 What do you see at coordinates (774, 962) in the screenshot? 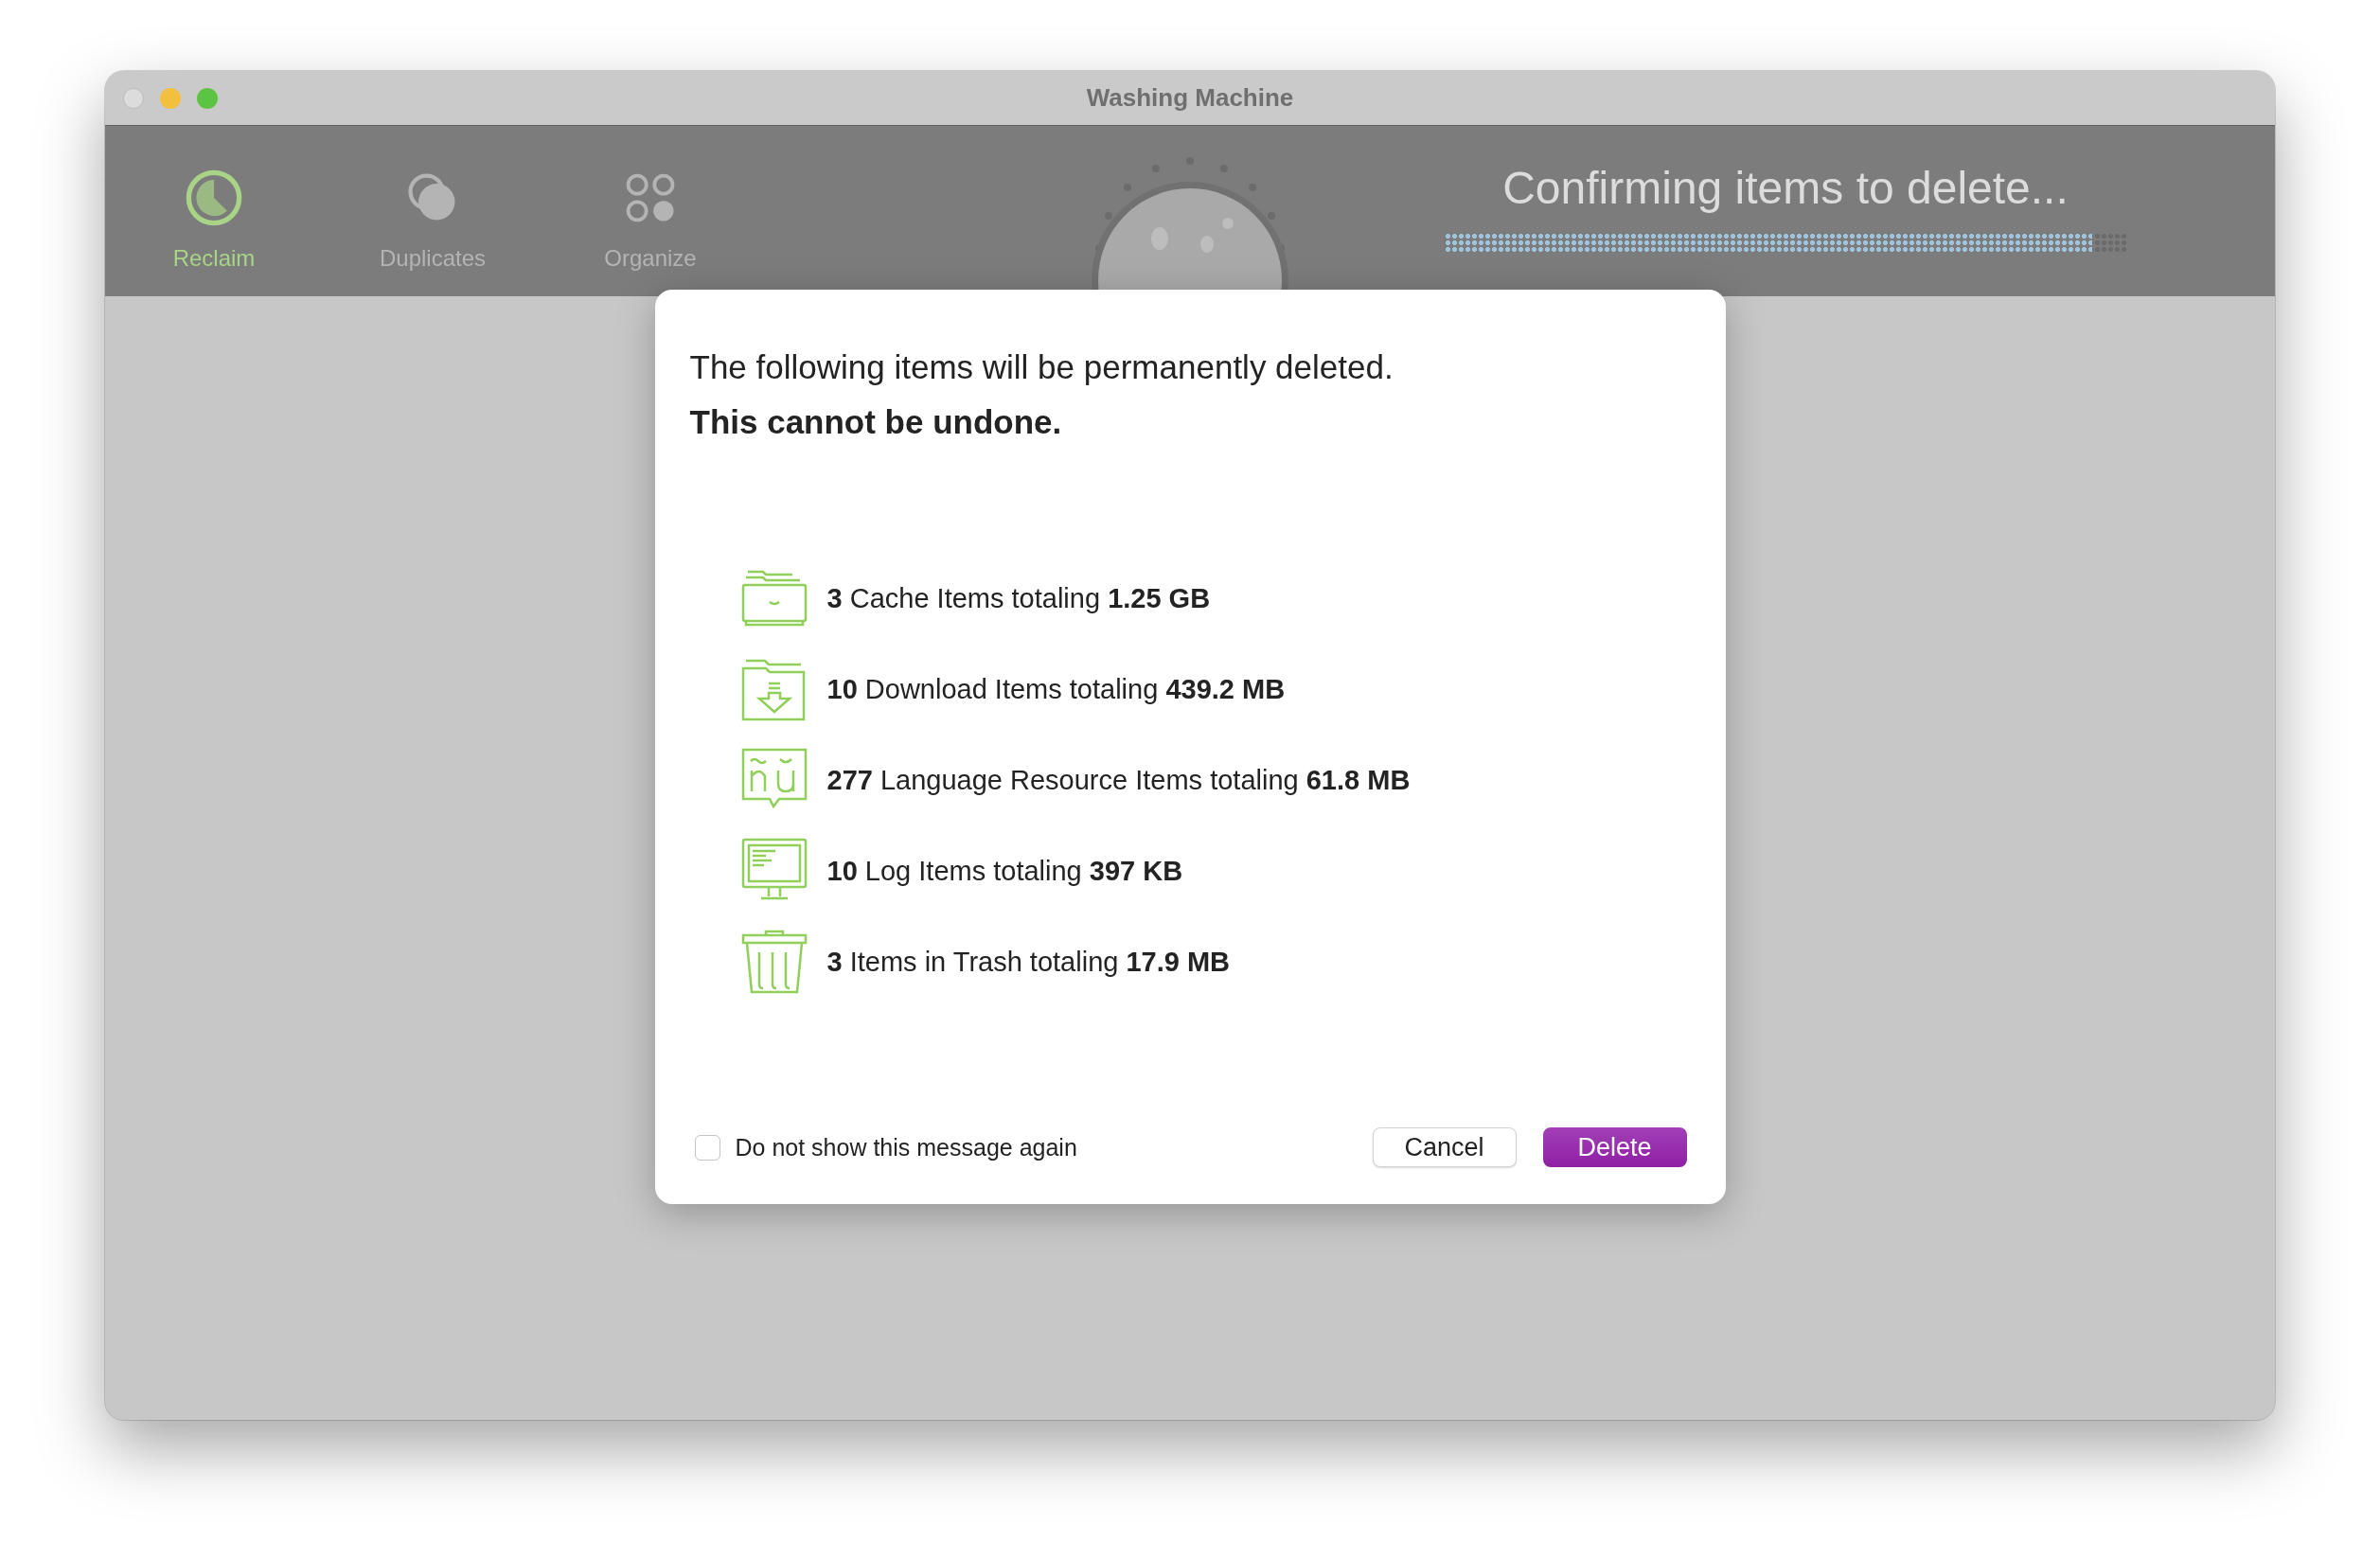
I see `trash-icon` at bounding box center [774, 962].